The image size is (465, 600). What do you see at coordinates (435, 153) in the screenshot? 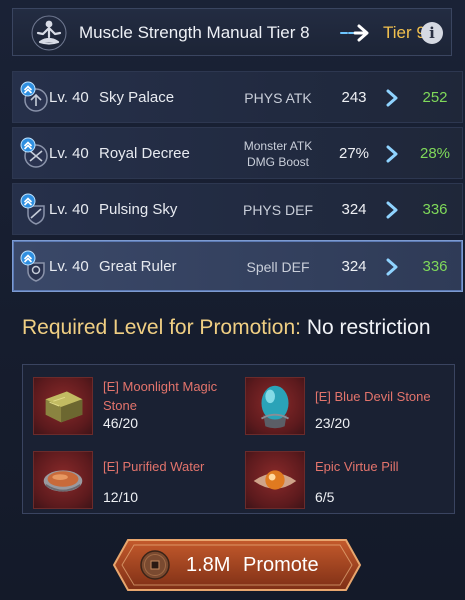
I see `next-value: 28%` at bounding box center [435, 153].